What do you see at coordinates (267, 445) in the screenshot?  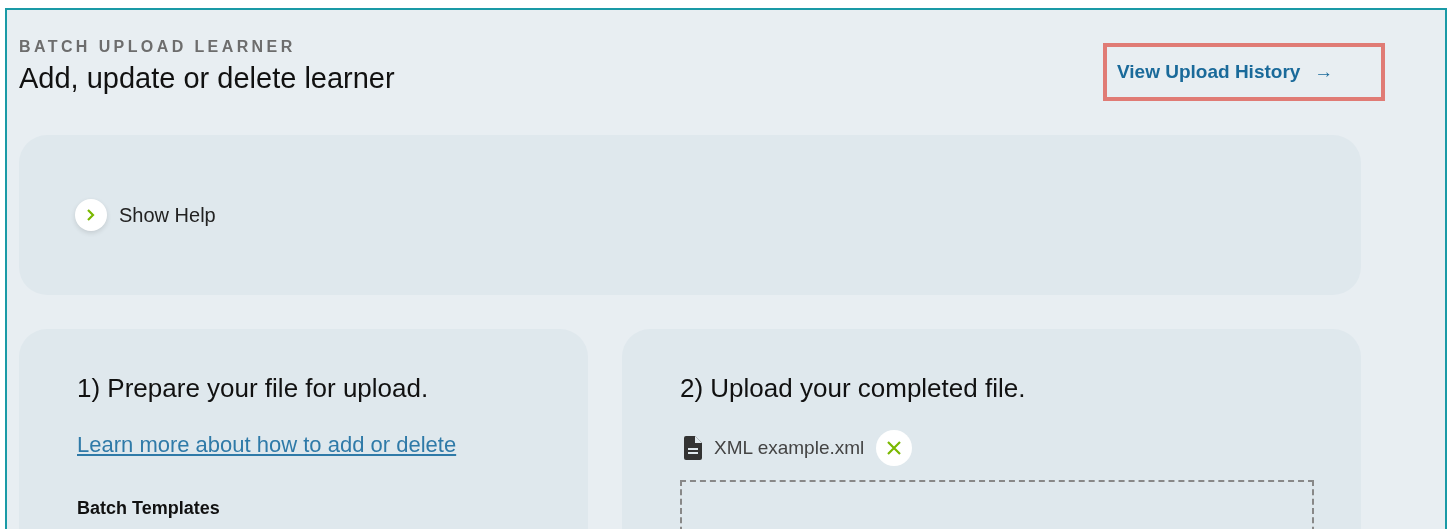 I see `learn-more-link: Learn more about how to add or delete` at bounding box center [267, 445].